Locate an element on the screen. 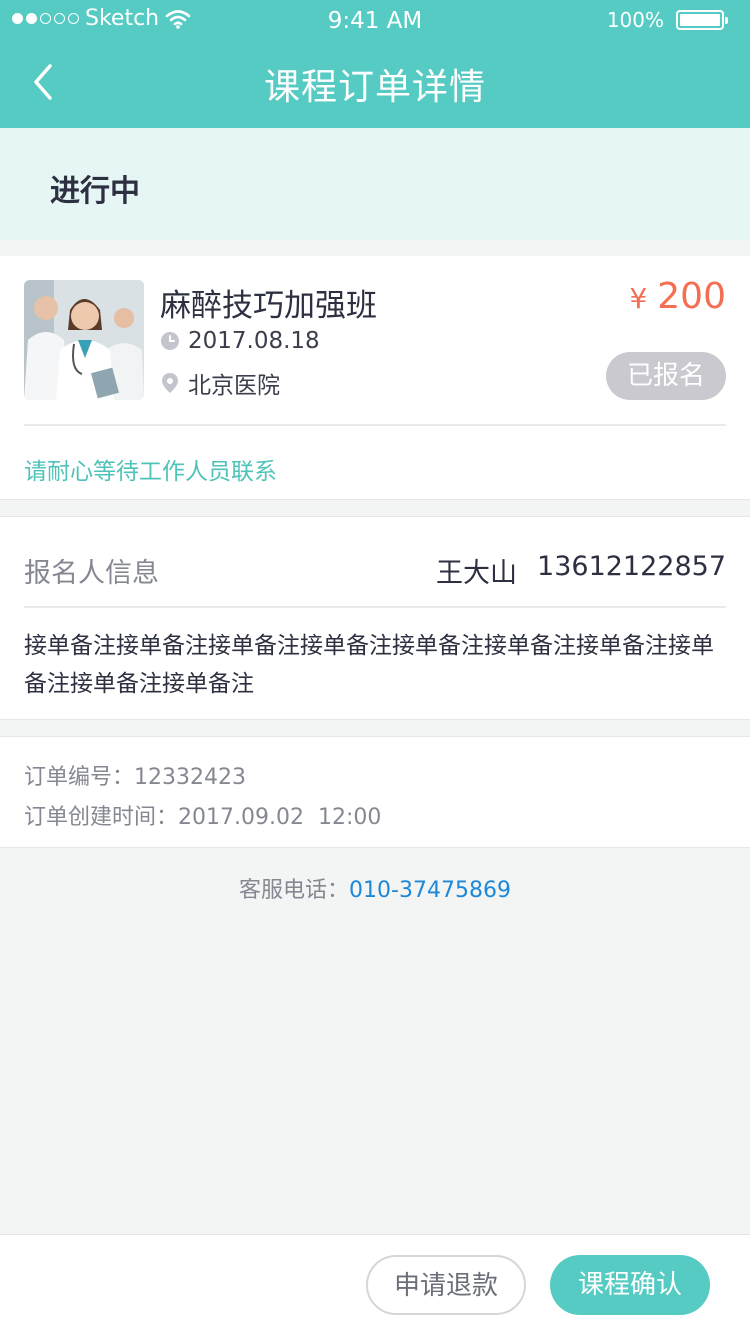 The height and width of the screenshot is (1334, 750). order-status-label: 进行中 is located at coordinates (95, 191).